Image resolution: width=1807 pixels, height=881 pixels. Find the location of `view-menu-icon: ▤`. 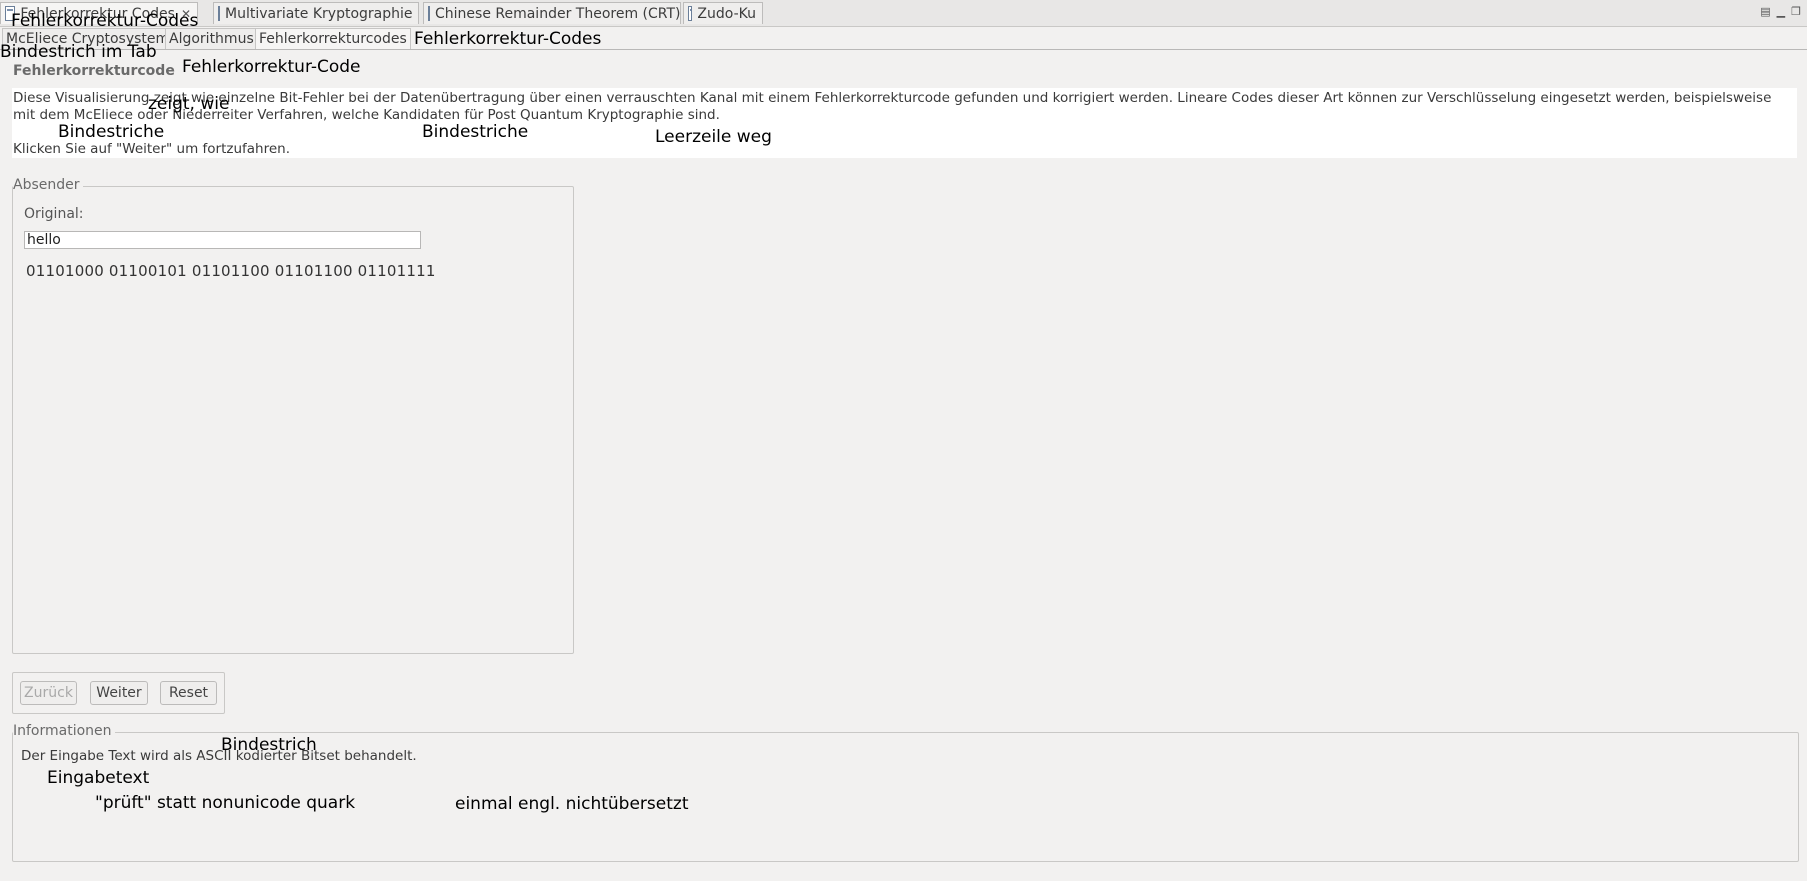

view-menu-icon: ▤ is located at coordinates (1765, 11).